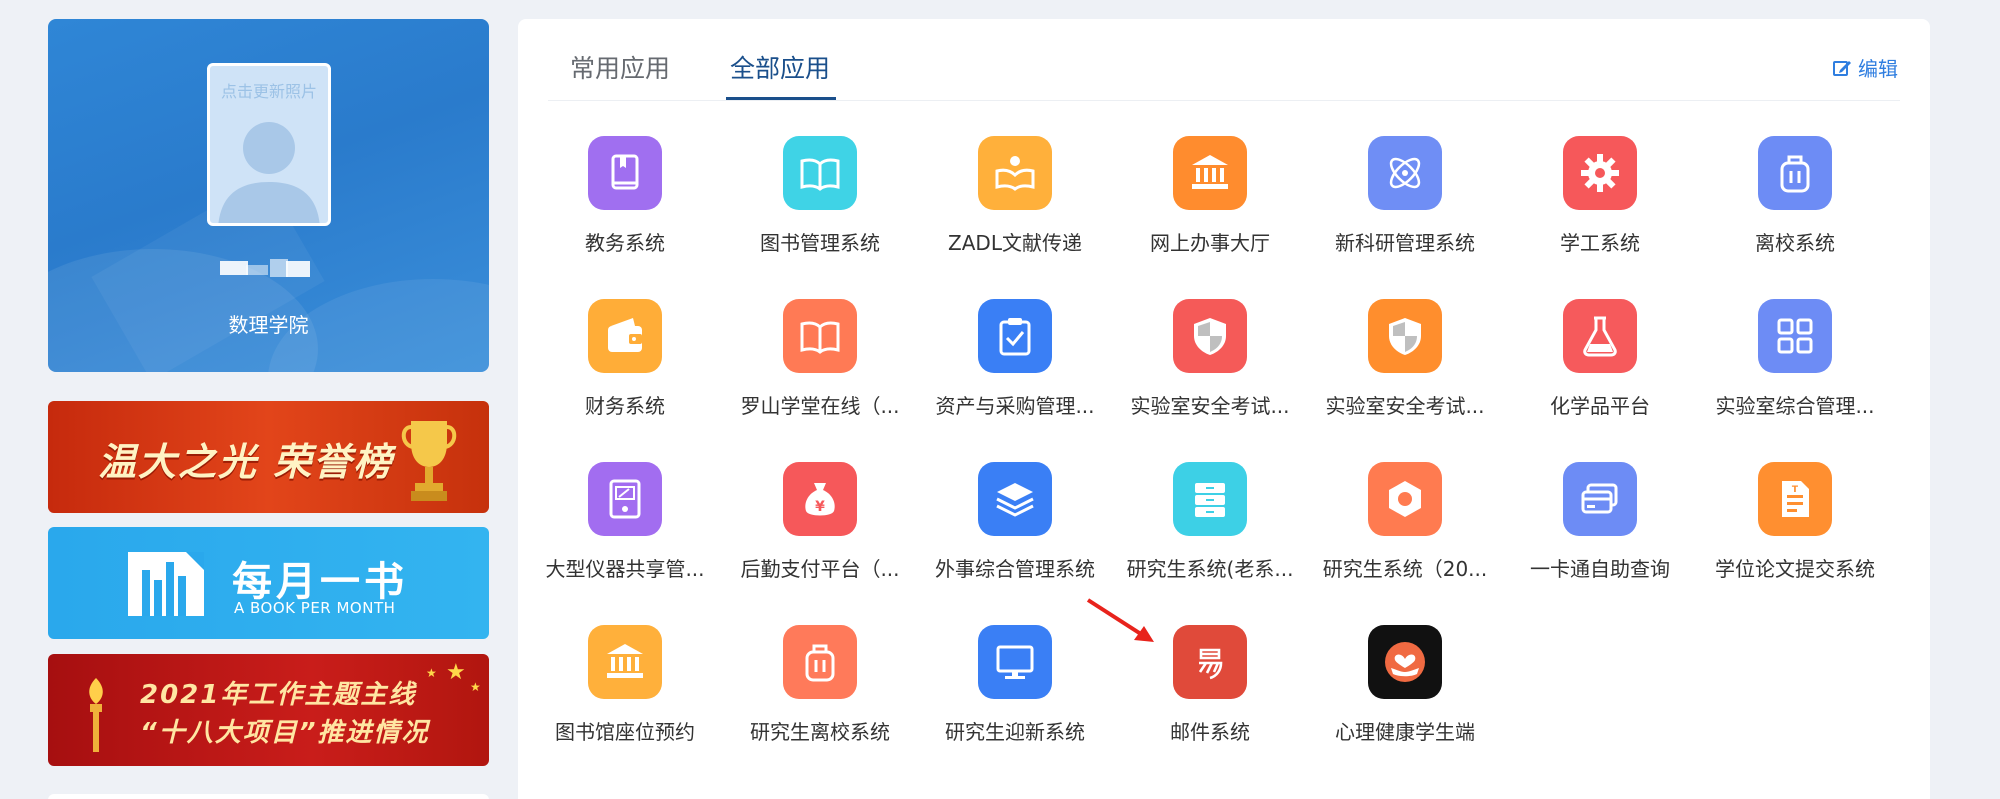 Image resolution: width=2000 pixels, height=799 pixels. I want to click on app-tile: 化学品平台, so click(1600, 350).